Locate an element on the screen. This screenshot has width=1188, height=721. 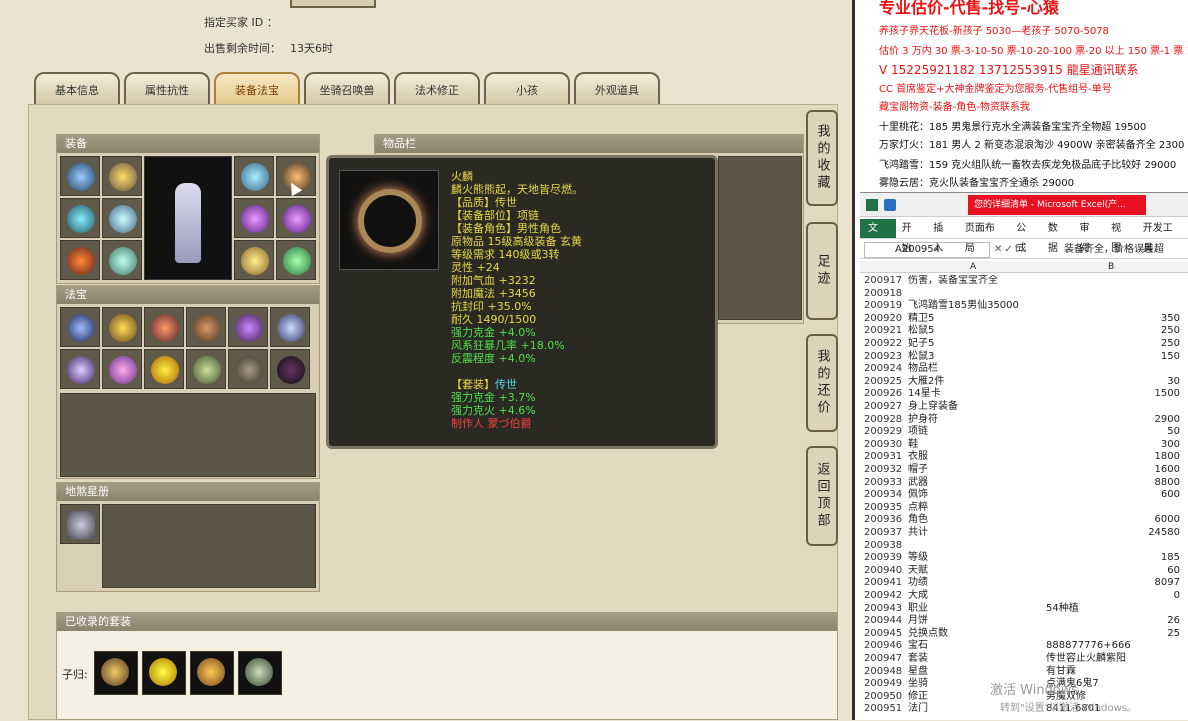
cell-a: 帽子 is located at coordinates (978, 470).